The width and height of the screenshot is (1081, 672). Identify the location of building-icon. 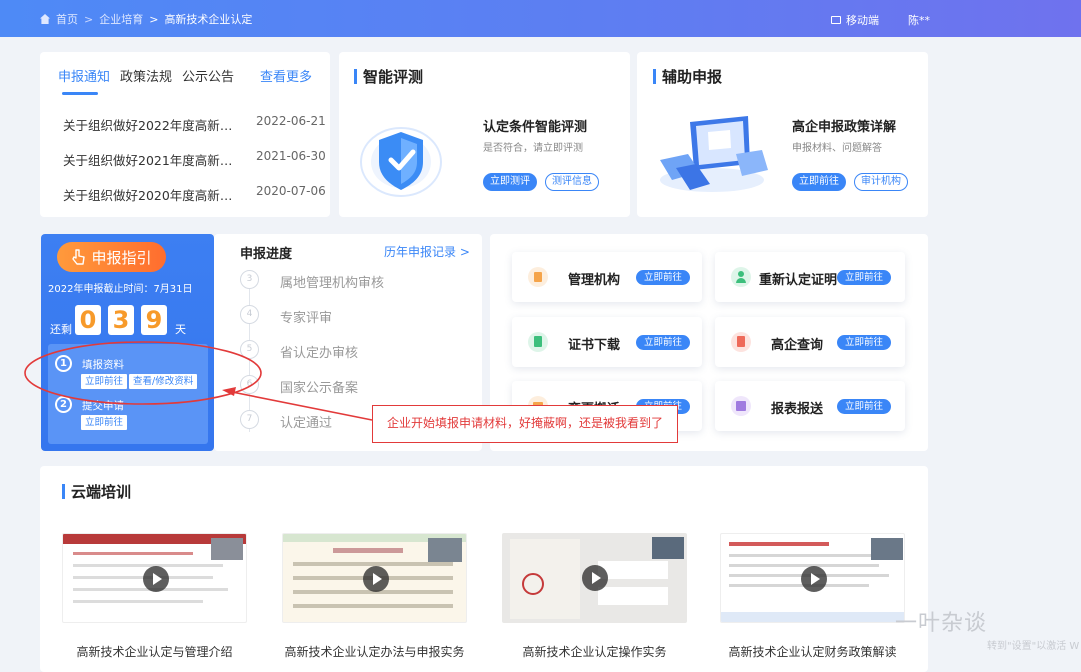
(538, 277).